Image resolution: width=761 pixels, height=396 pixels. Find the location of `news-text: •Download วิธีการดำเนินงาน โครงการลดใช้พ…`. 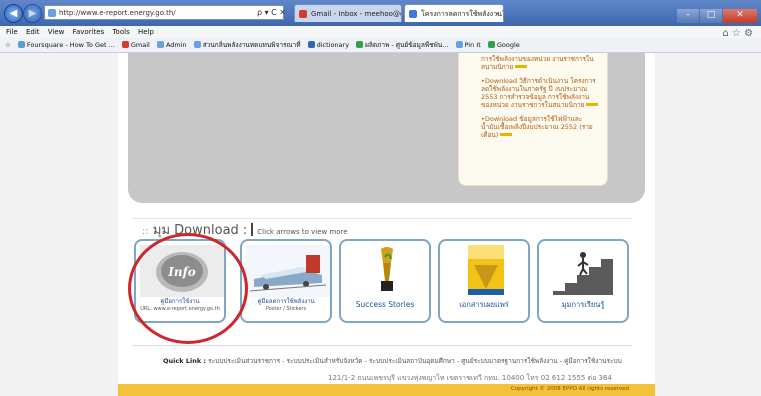

news-text: •Download วิธีการดำเนินงาน โครงการลดใช้พ… is located at coordinates (538, 93).